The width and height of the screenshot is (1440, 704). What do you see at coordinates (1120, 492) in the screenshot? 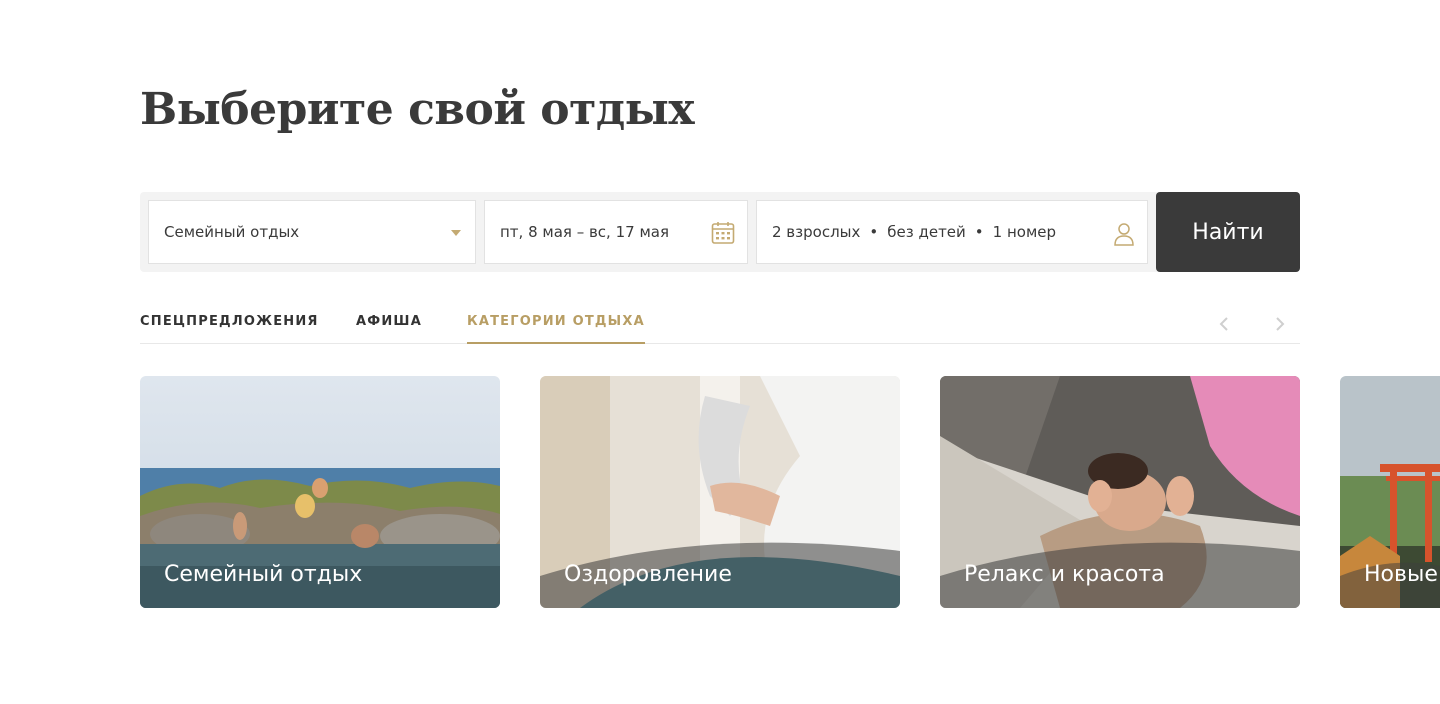
I see `category-card-relax-beauty: Релакс и красота` at bounding box center [1120, 492].